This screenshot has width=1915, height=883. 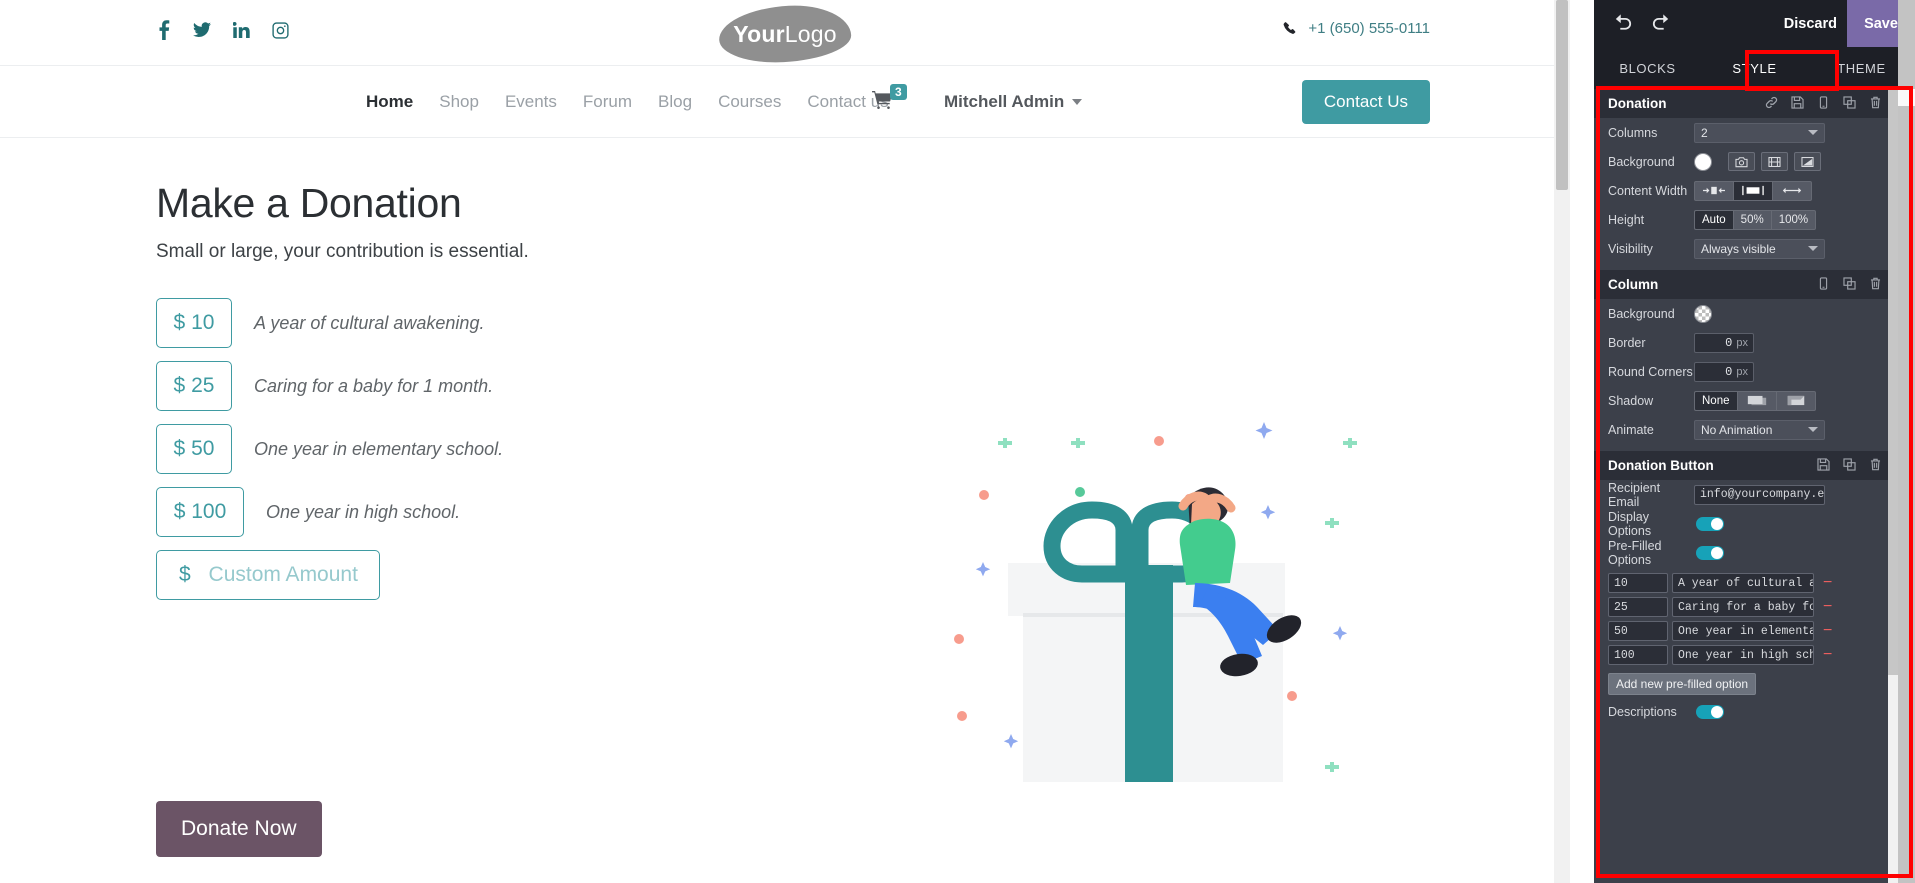 What do you see at coordinates (1633, 132) in the screenshot?
I see `label-columns: Columns` at bounding box center [1633, 132].